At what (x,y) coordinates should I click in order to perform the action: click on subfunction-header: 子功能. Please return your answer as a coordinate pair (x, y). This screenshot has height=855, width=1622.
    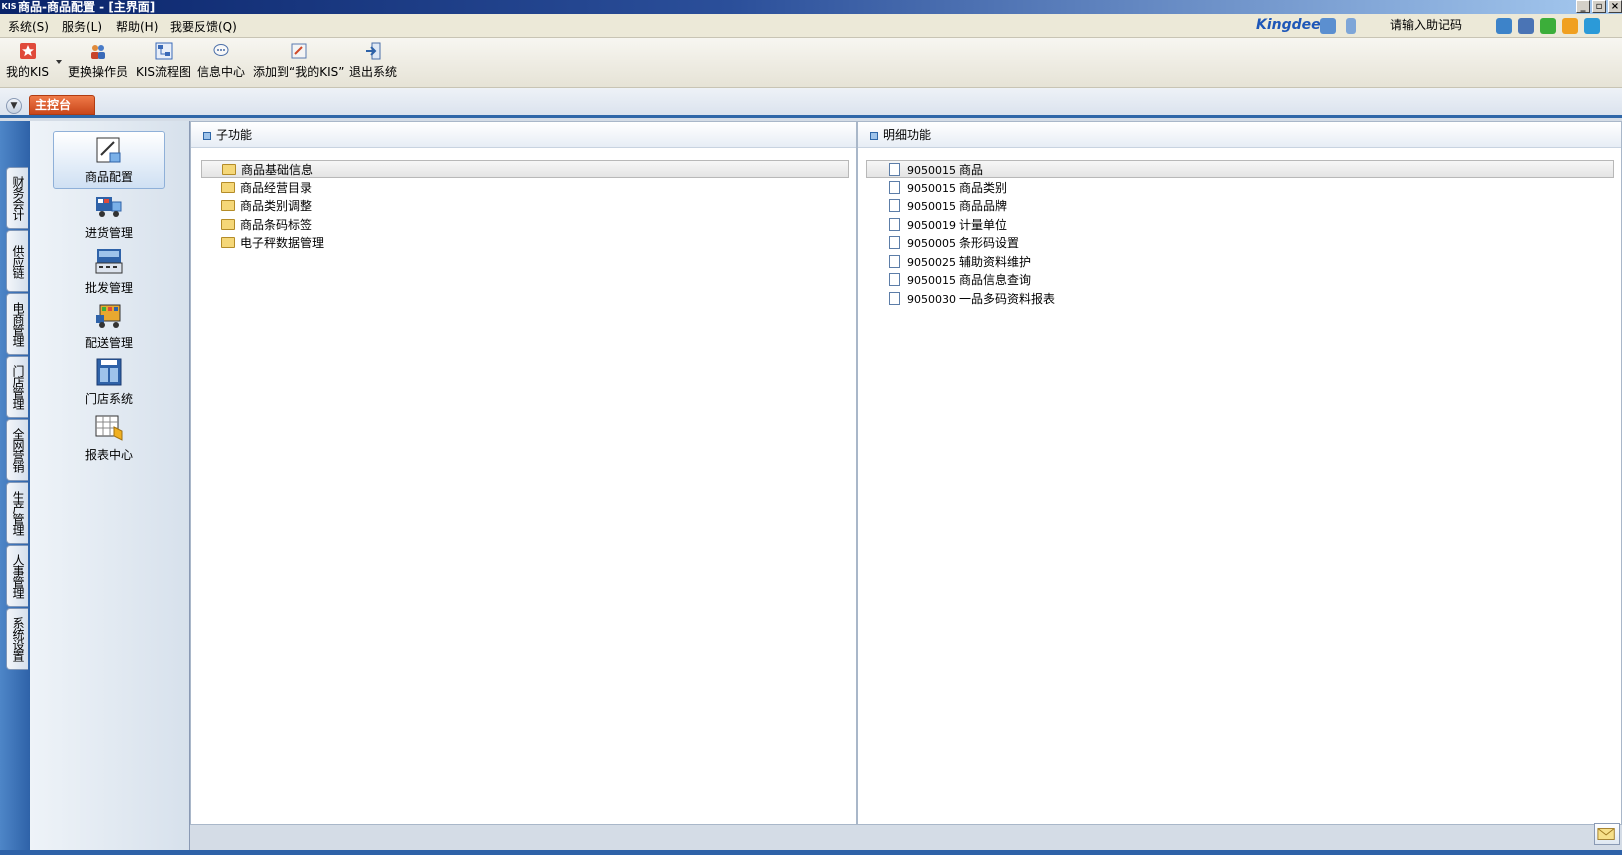
    Looking at the image, I should click on (523, 135).